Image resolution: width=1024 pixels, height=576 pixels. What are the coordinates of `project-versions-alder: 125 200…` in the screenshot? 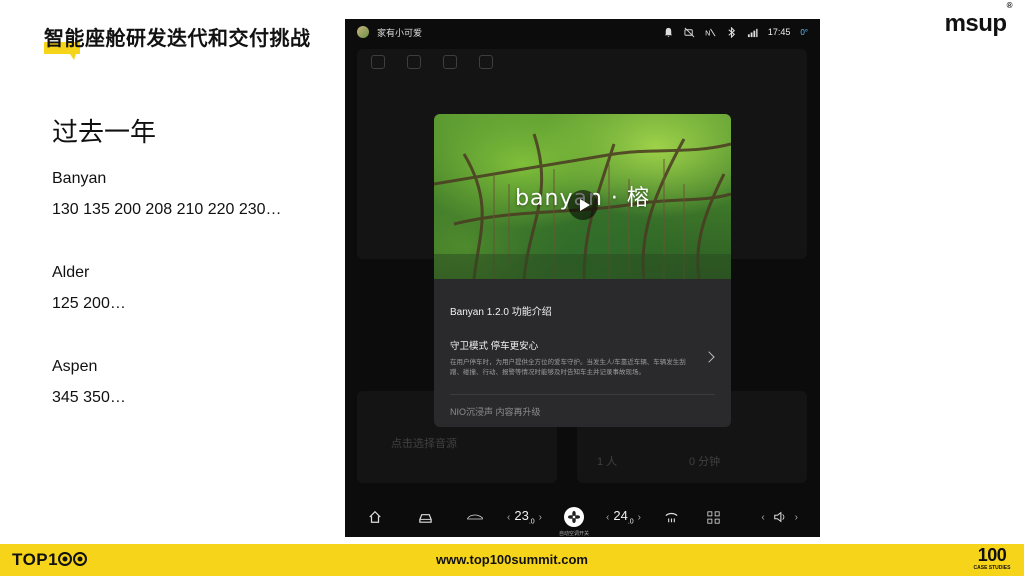 It's located at (89, 303).